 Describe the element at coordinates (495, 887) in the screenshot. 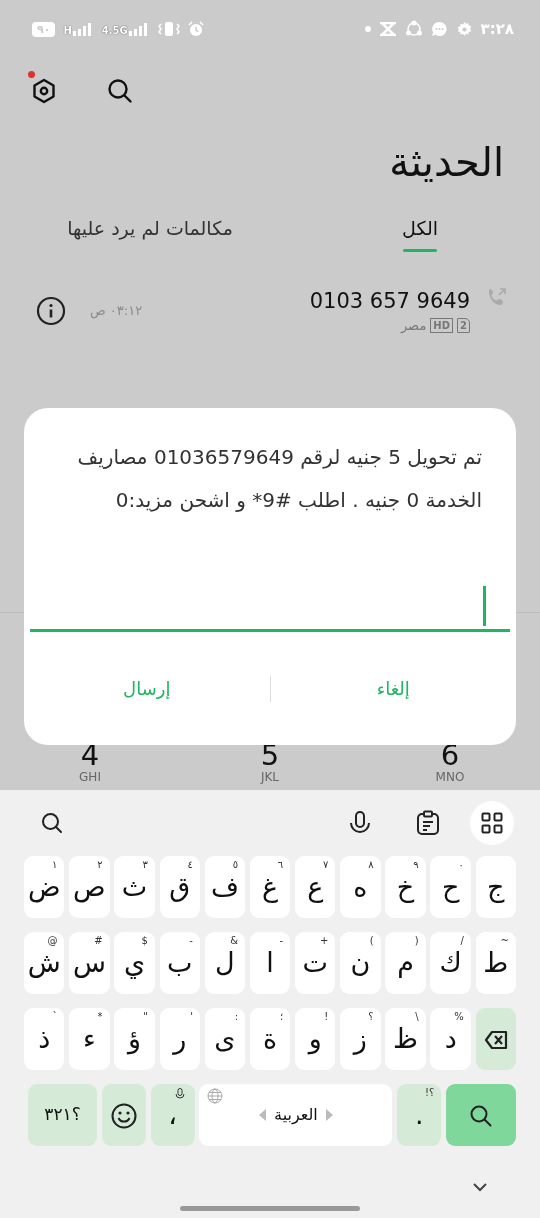

I see `key: ج` at that location.